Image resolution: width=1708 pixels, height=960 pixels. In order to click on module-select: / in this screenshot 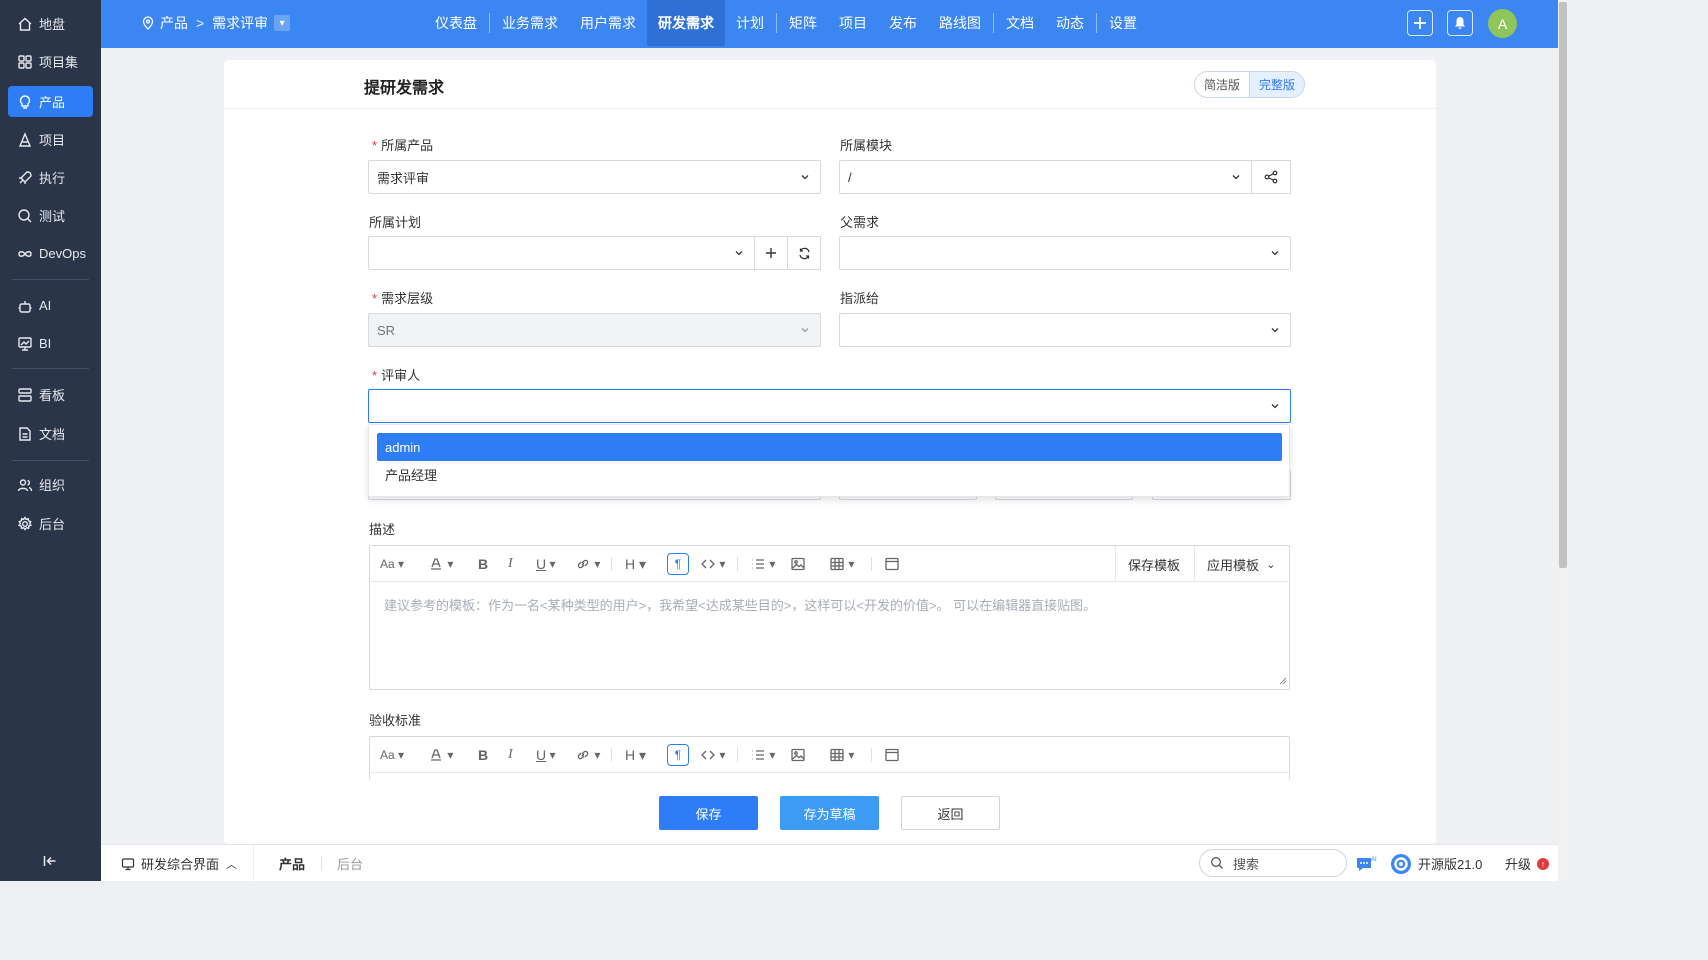, I will do `click(1045, 177)`.